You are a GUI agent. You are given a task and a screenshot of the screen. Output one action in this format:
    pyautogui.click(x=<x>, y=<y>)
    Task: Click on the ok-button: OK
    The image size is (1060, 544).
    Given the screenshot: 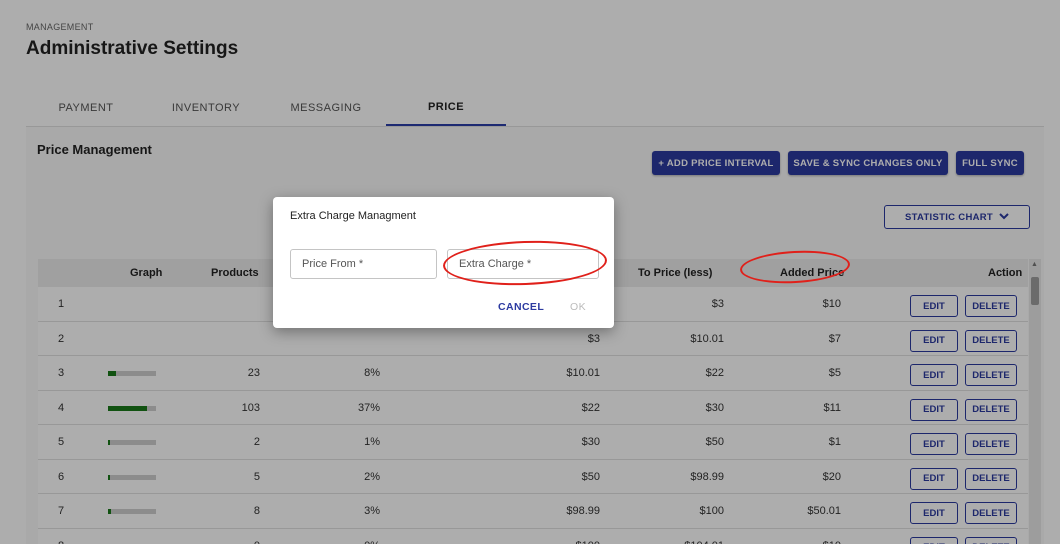 What is the action you would take?
    pyautogui.click(x=578, y=307)
    